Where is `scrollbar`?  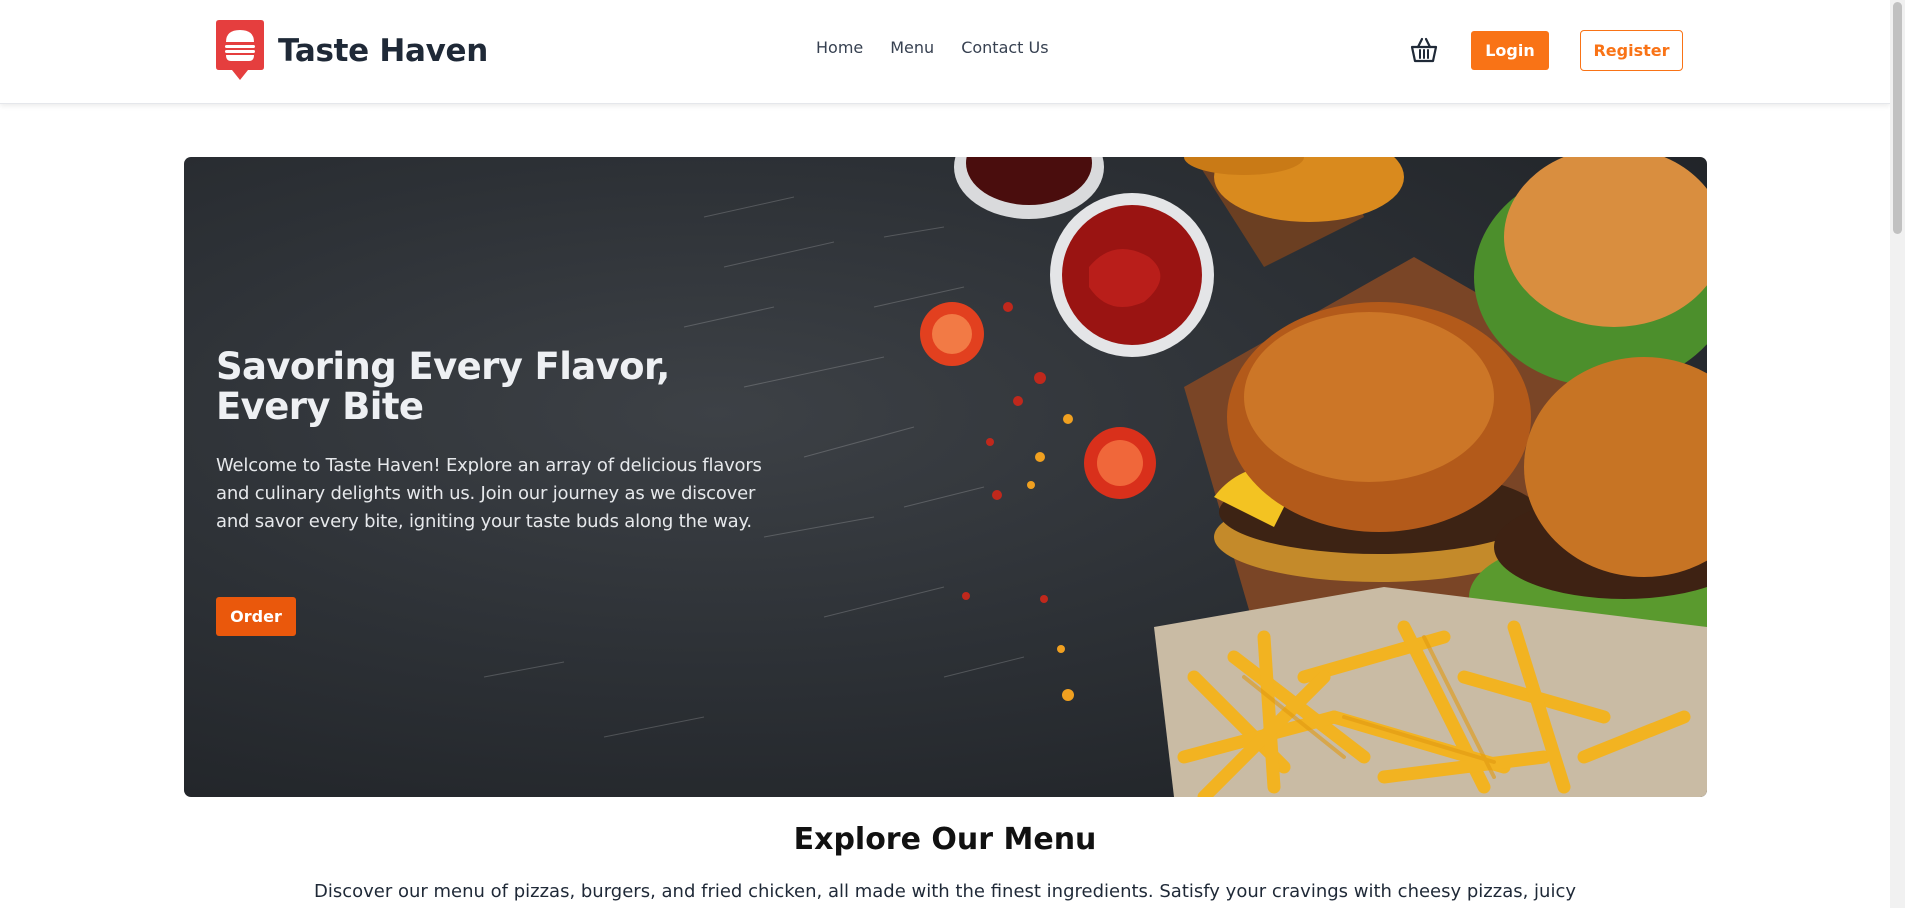
scrollbar is located at coordinates (1897, 454).